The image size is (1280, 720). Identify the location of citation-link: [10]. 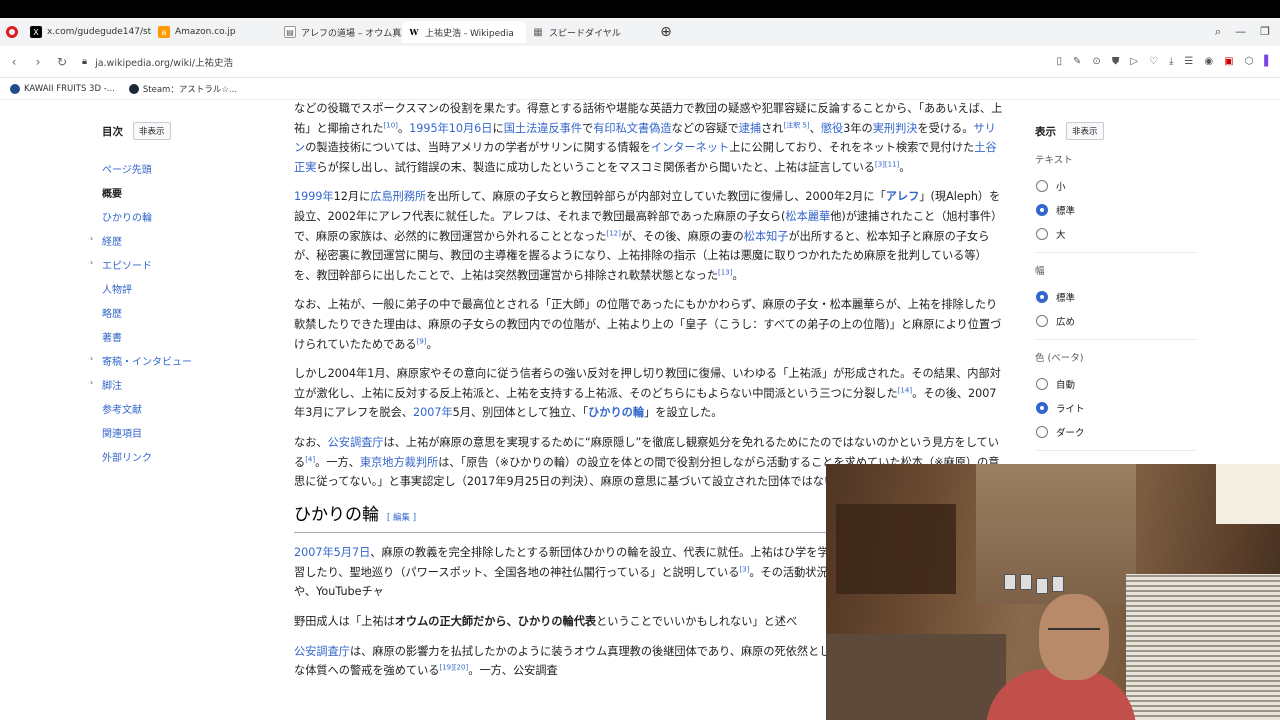
(391, 125).